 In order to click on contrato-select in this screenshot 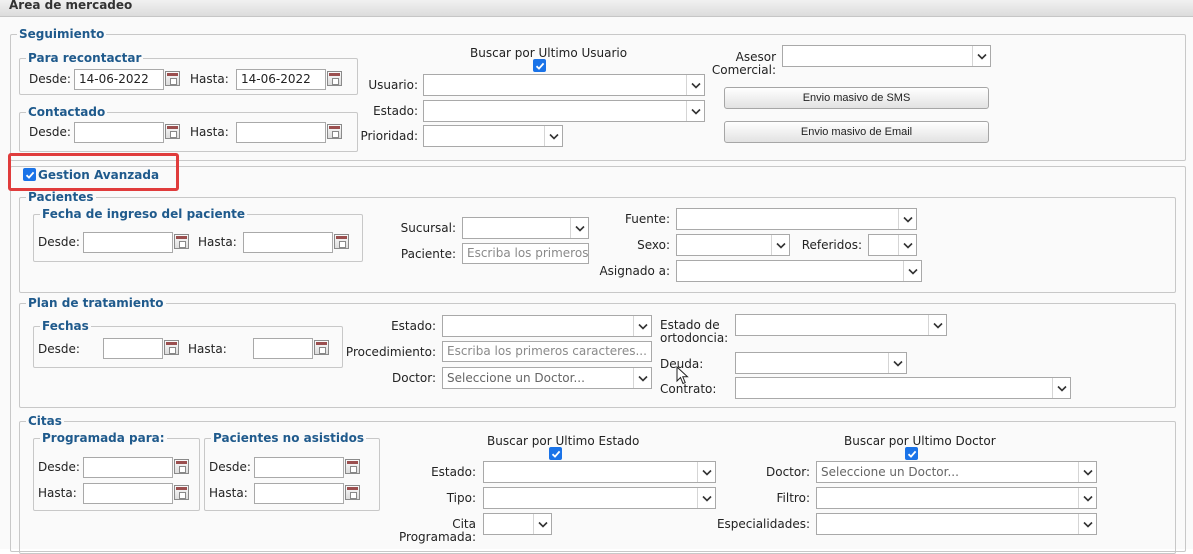, I will do `click(903, 388)`.